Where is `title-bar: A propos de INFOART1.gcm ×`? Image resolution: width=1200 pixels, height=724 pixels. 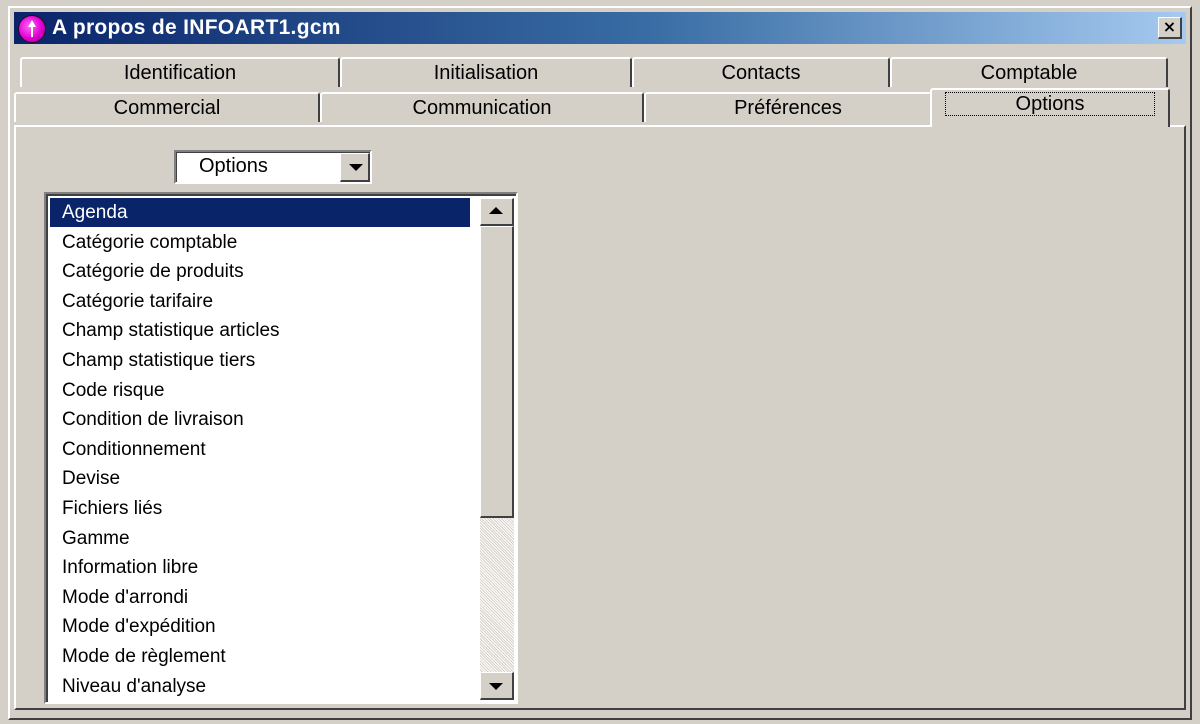 title-bar: A propos de INFOART1.gcm × is located at coordinates (600, 28).